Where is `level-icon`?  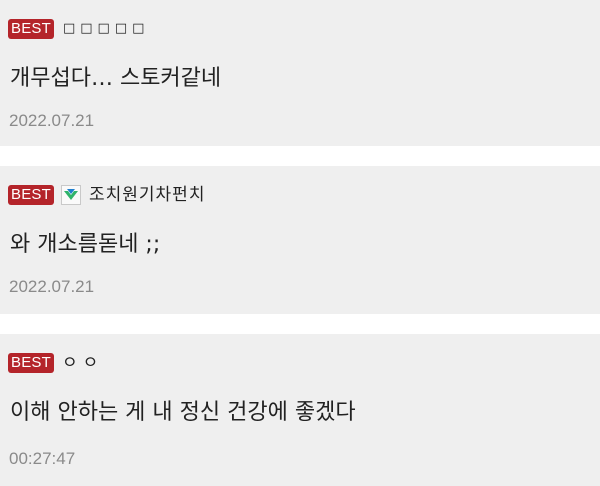 level-icon is located at coordinates (70, 195).